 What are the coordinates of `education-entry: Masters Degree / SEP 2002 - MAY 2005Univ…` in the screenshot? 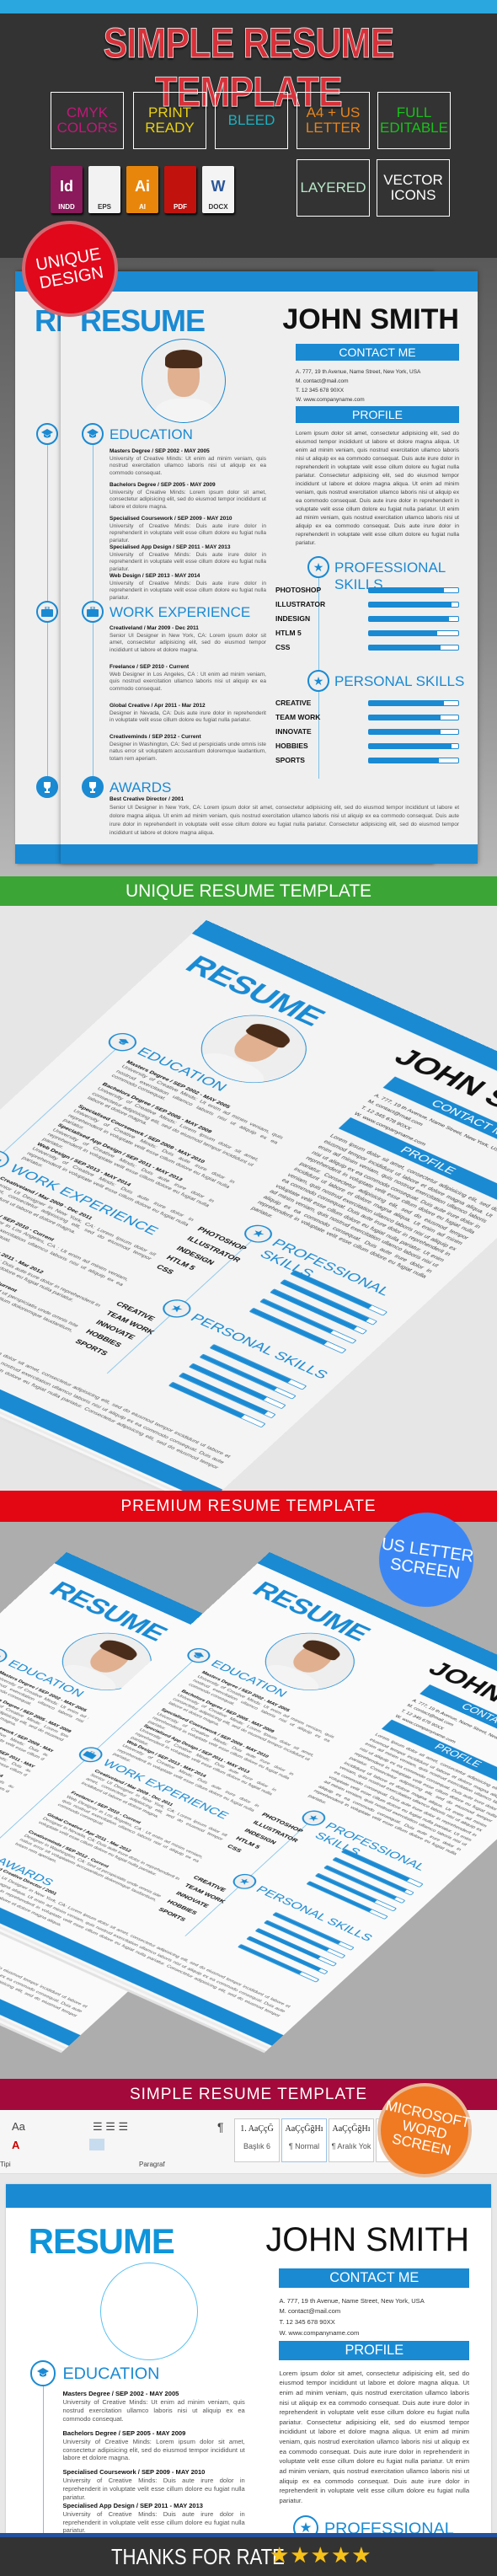 It's located at (188, 462).